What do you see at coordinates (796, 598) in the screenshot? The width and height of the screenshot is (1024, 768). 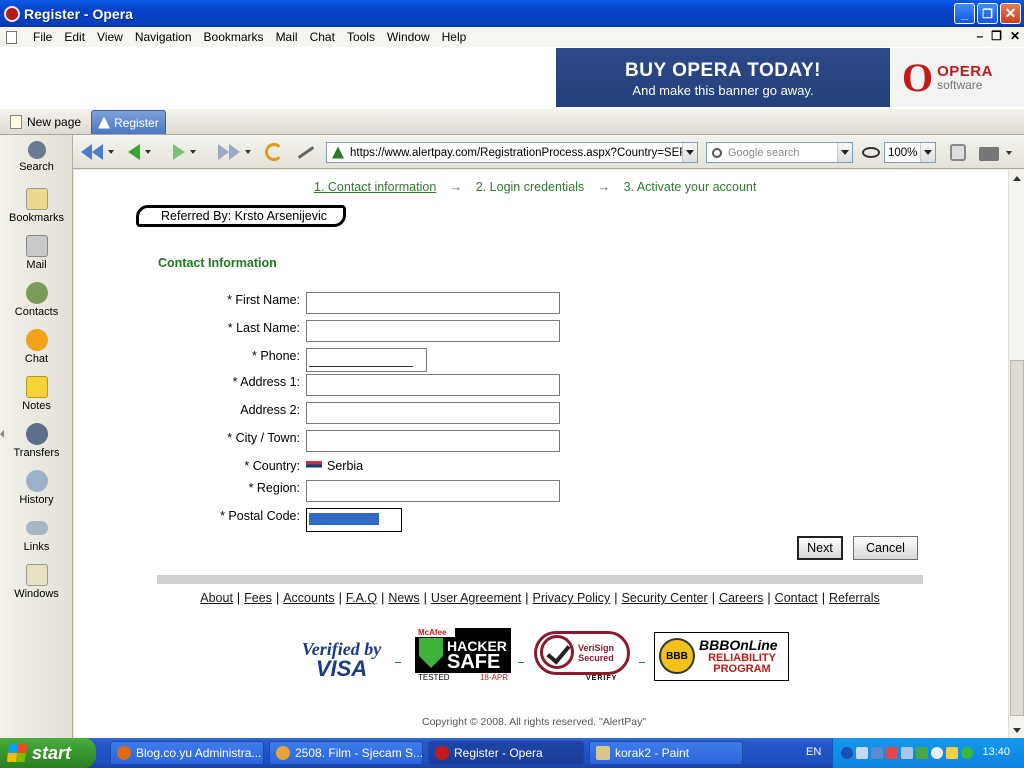 I see `footer-link-contact: Contact` at bounding box center [796, 598].